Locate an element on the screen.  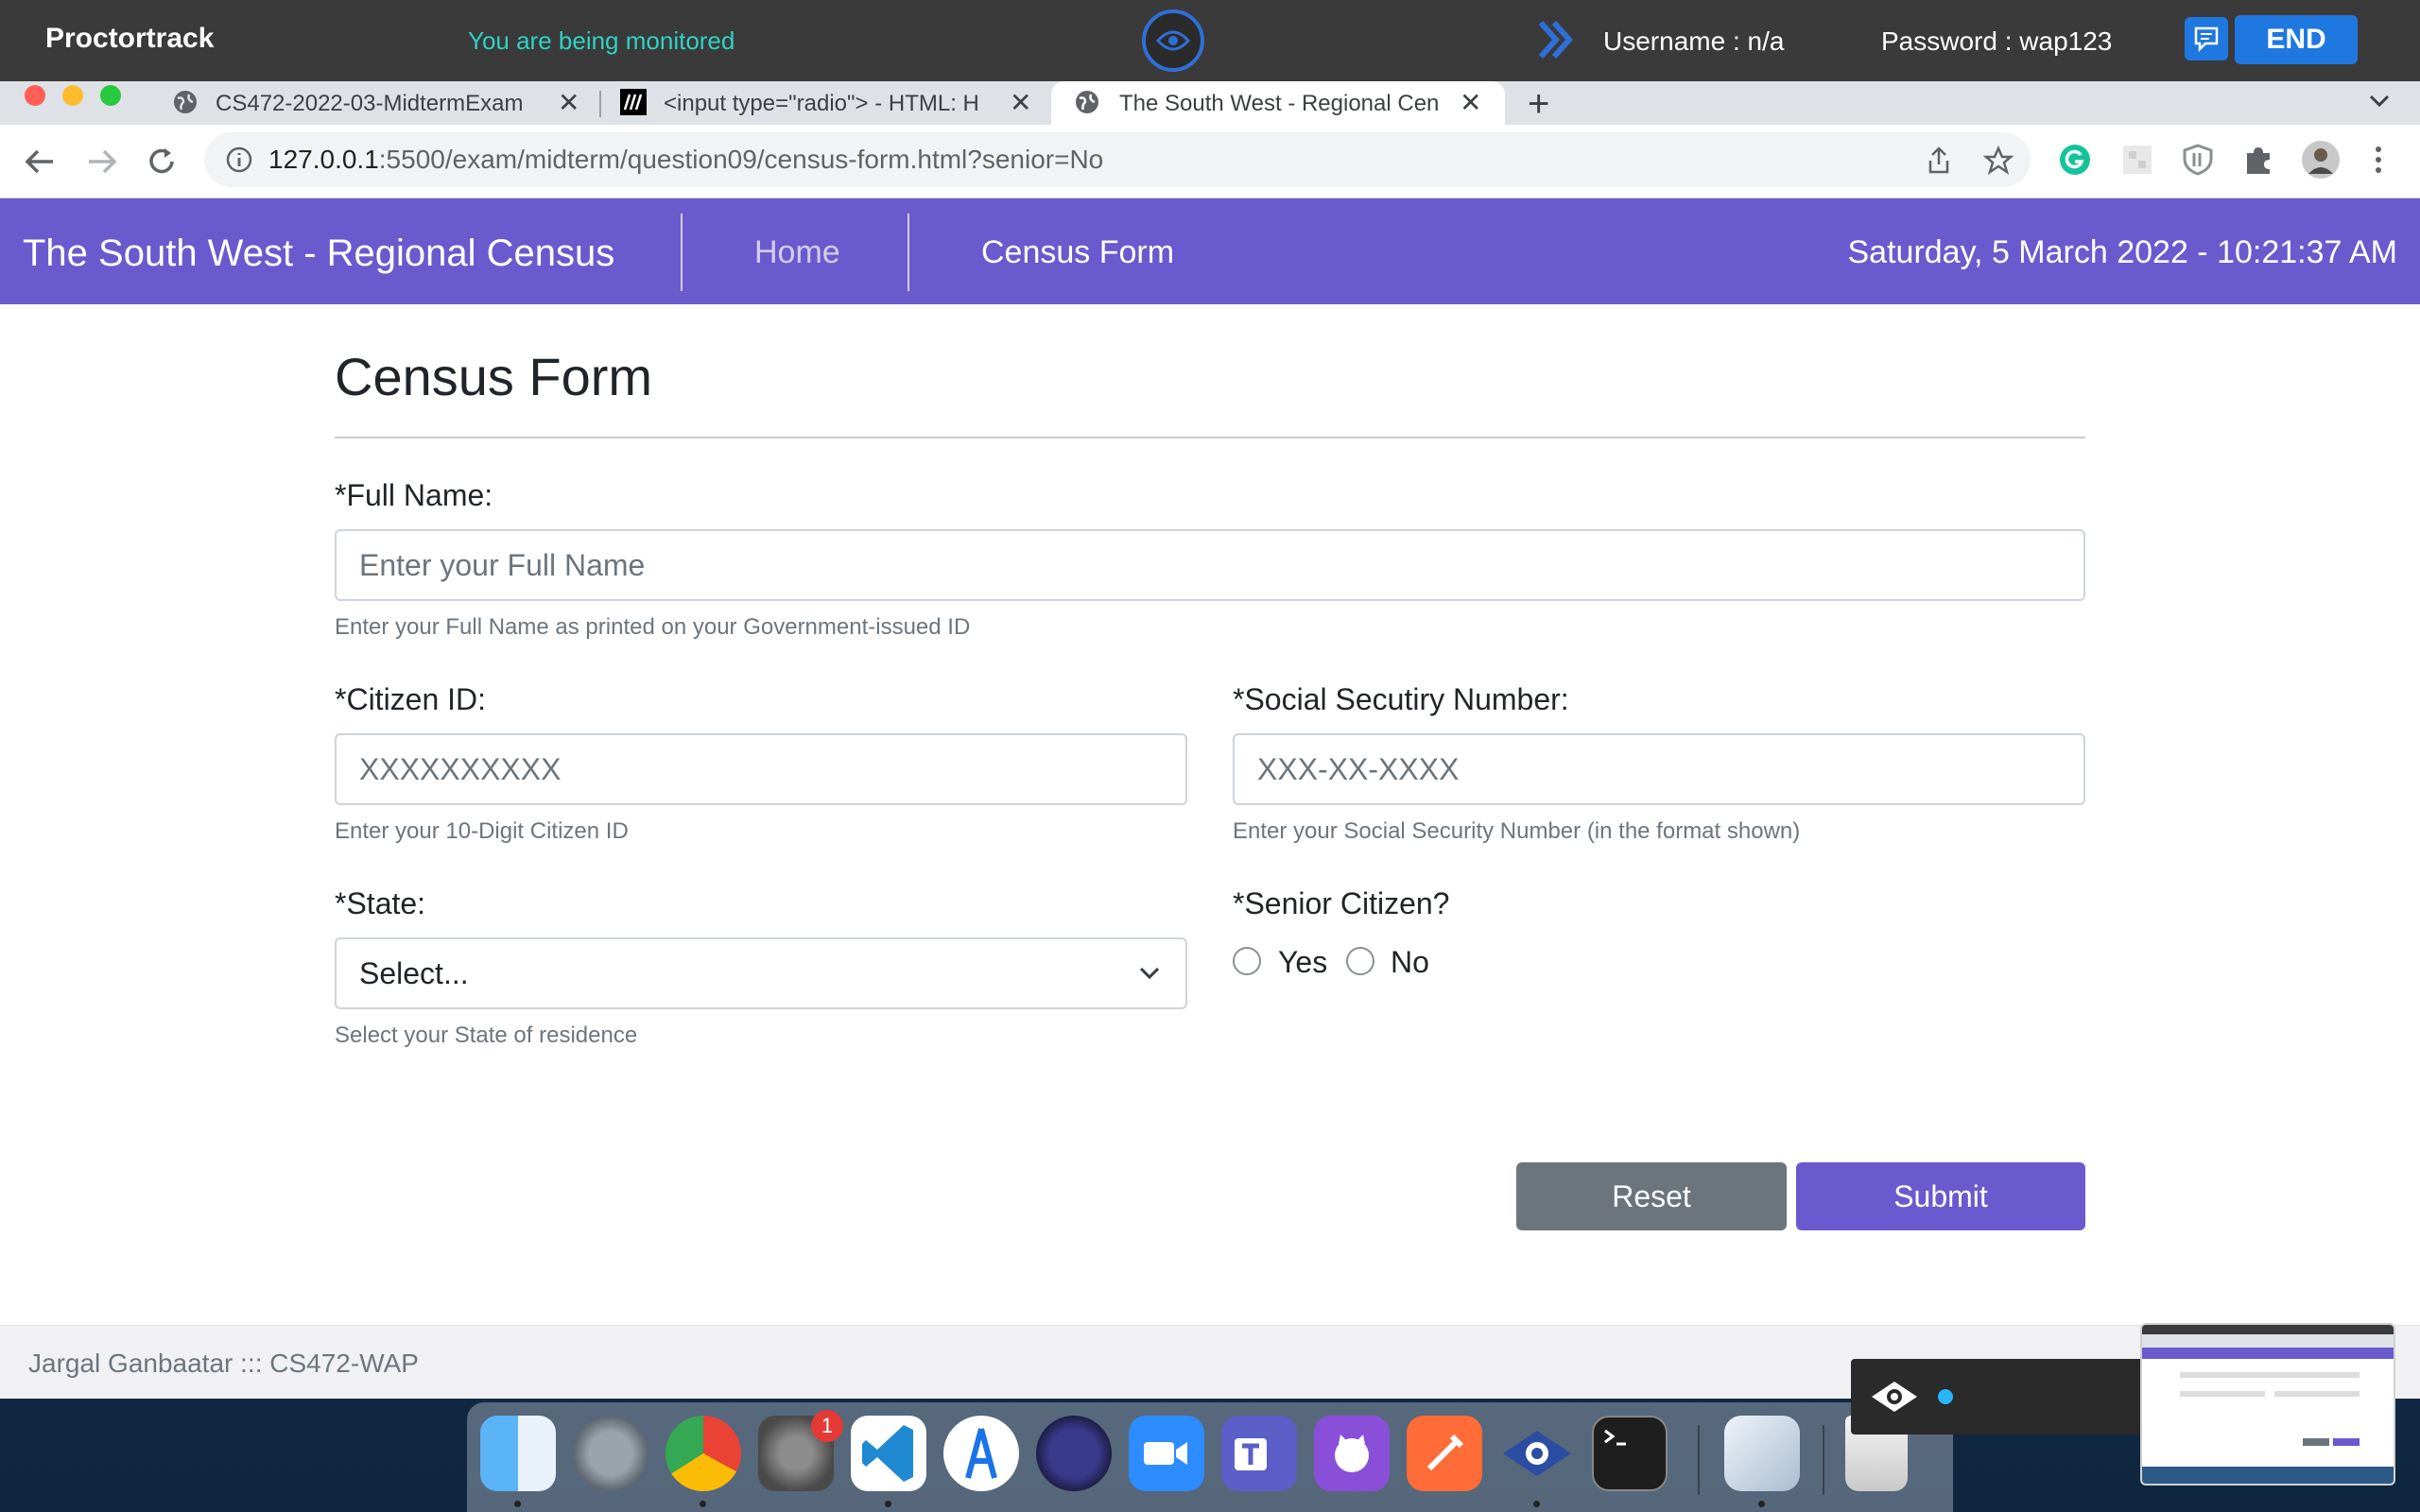
back-icon is located at coordinates (40, 162).